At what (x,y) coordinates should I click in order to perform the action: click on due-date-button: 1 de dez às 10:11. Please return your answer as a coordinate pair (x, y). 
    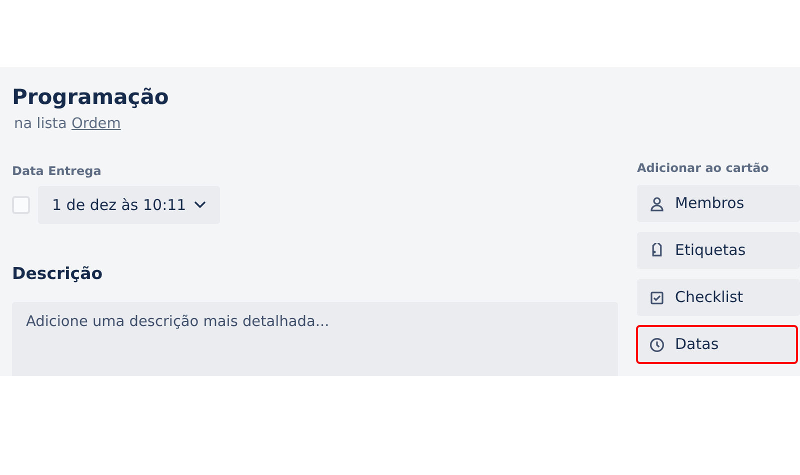
    Looking at the image, I should click on (129, 205).